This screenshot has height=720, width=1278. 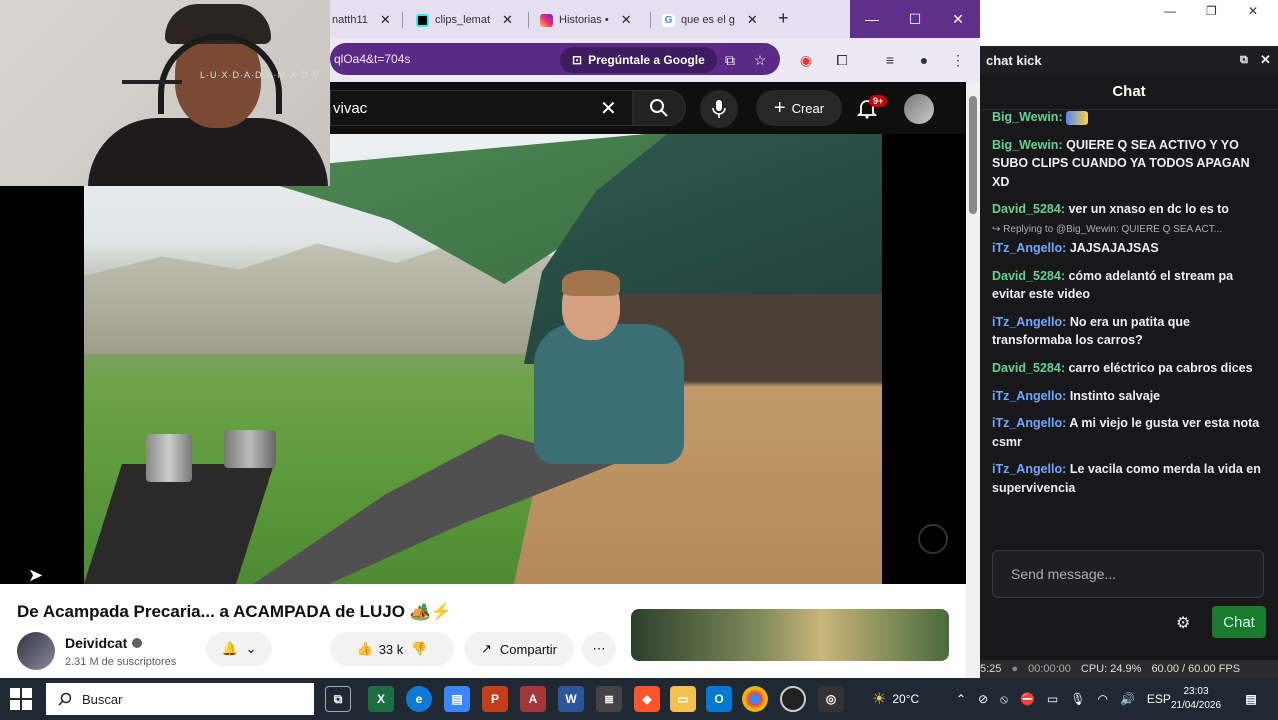 I want to click on taskbar-clock: 23:03 21/04/2026, so click(x=1196, y=699).